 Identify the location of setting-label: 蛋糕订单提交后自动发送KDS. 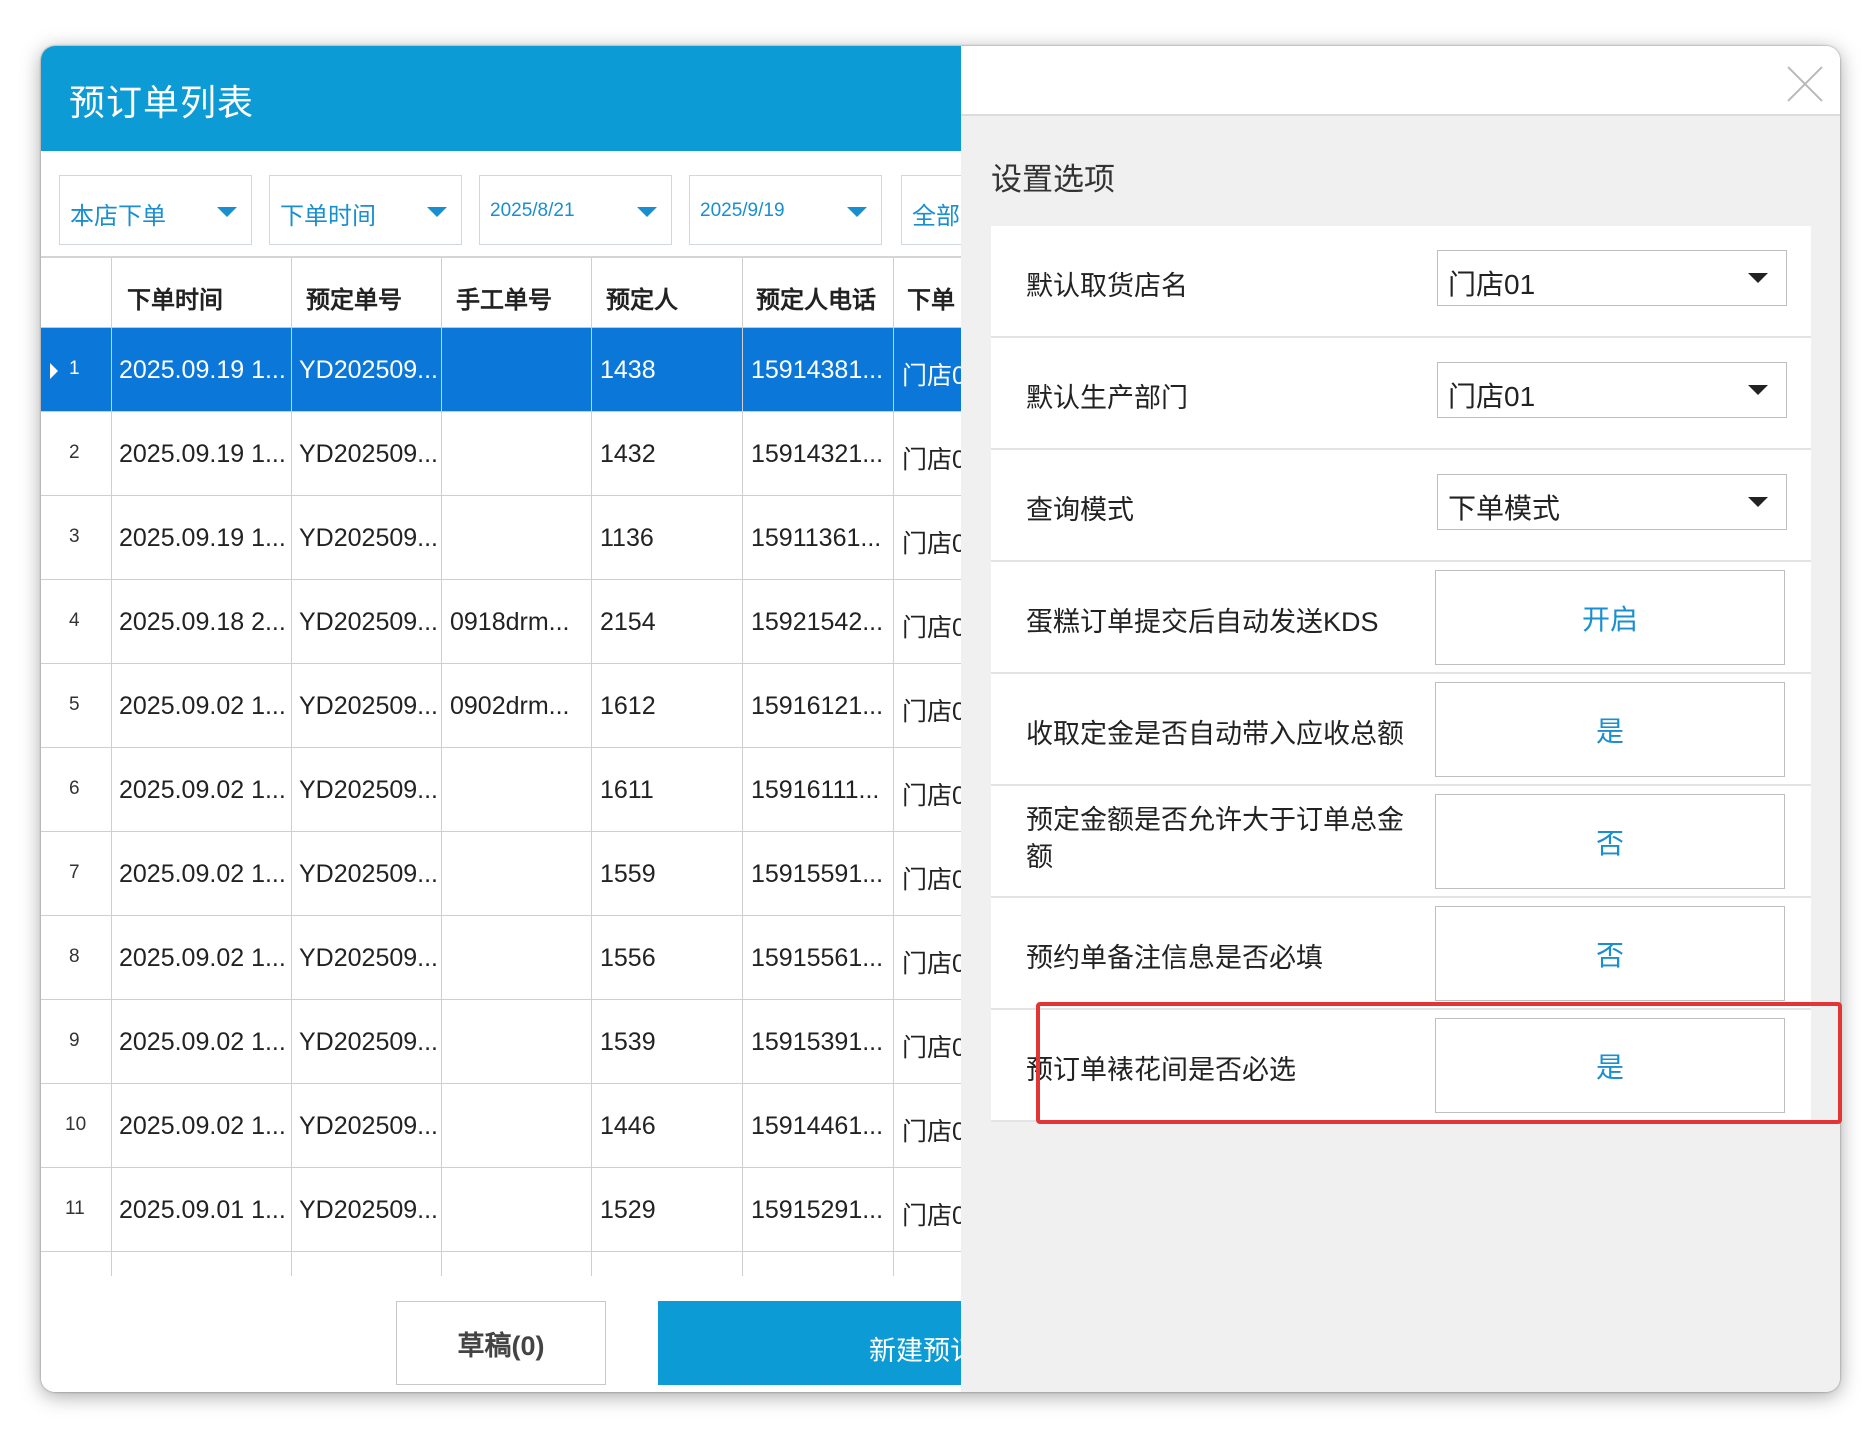
(1202, 622).